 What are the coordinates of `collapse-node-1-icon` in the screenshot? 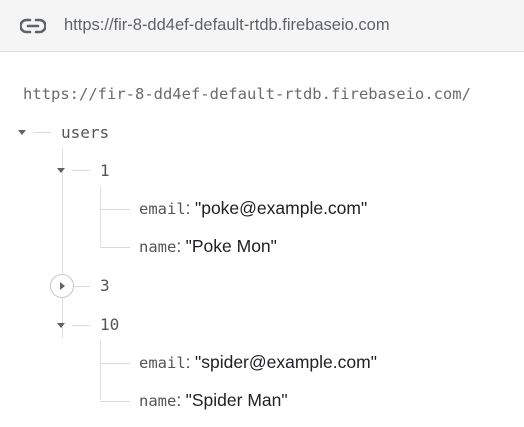 It's located at (61, 170).